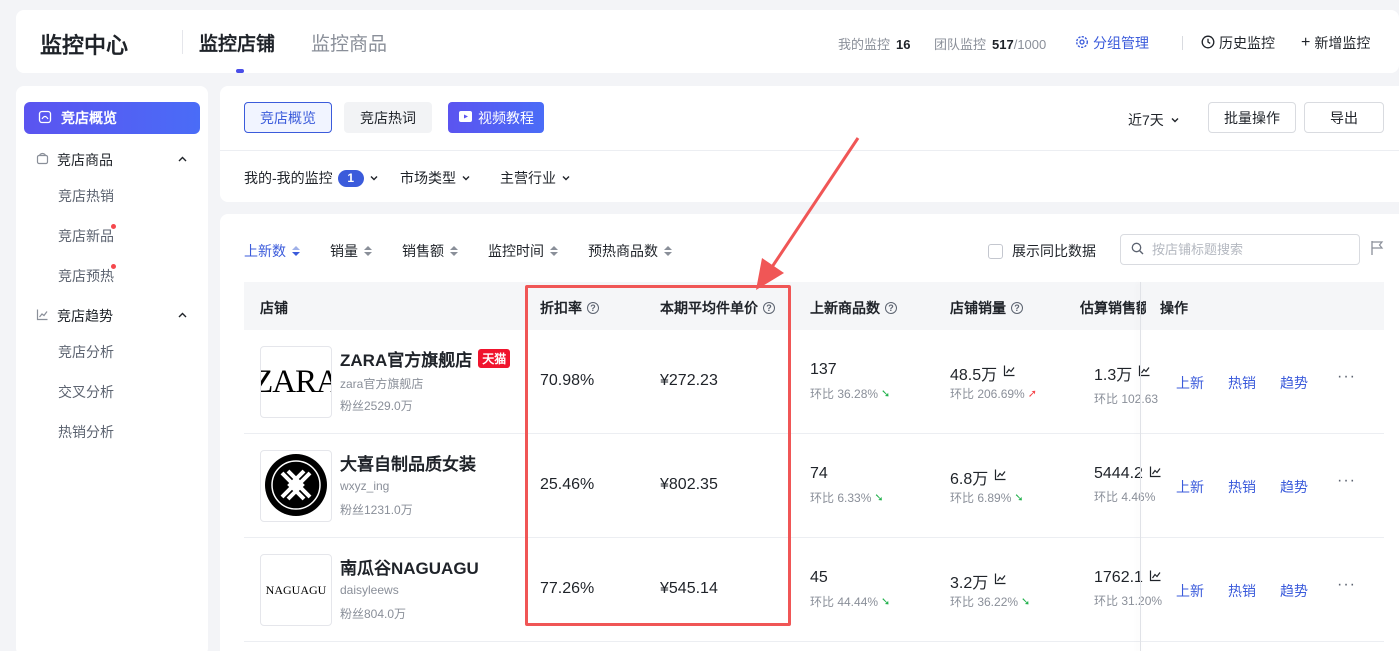 Image resolution: width=1399 pixels, height=651 pixels. I want to click on naguagu-logo: NAGUAGU, so click(296, 589).